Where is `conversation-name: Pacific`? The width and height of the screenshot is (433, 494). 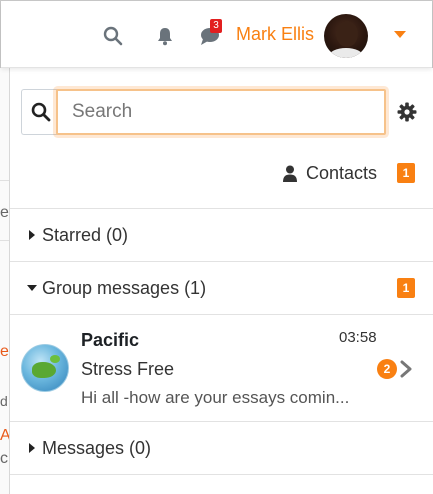
conversation-name: Pacific is located at coordinates (110, 340).